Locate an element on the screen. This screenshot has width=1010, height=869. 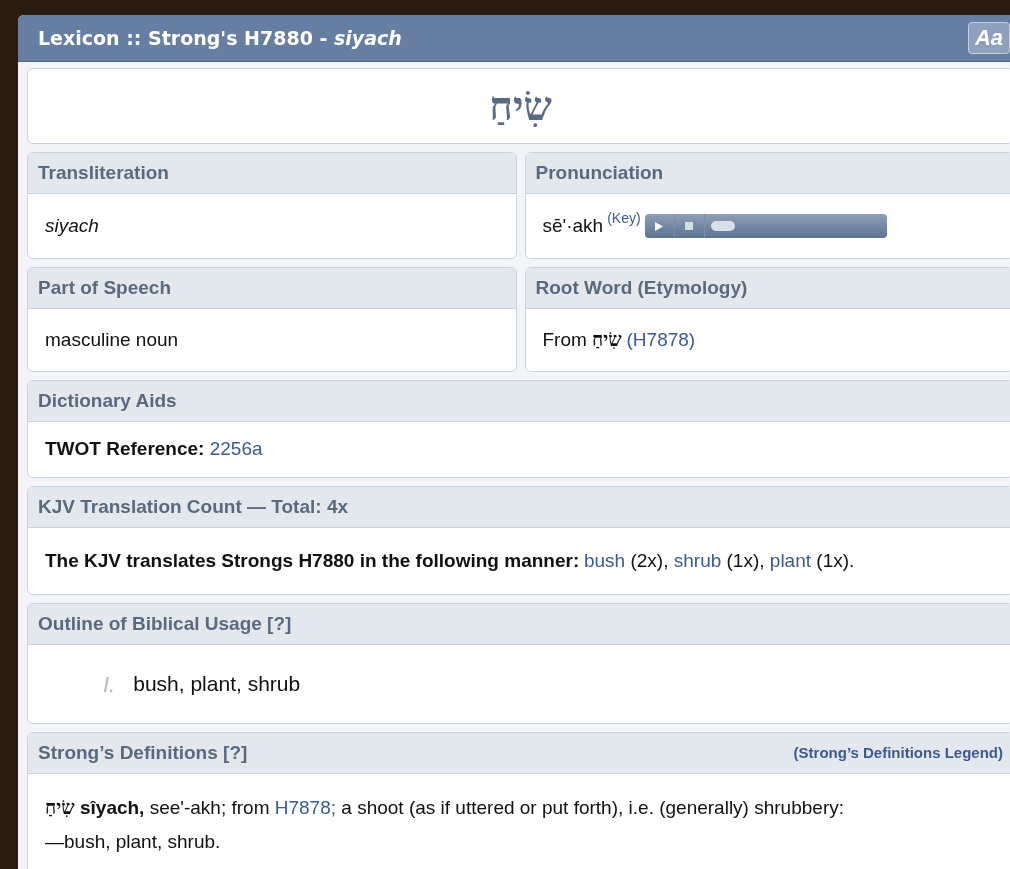
twot-reference: TWOT Reference: 2256a is located at coordinates (154, 449).